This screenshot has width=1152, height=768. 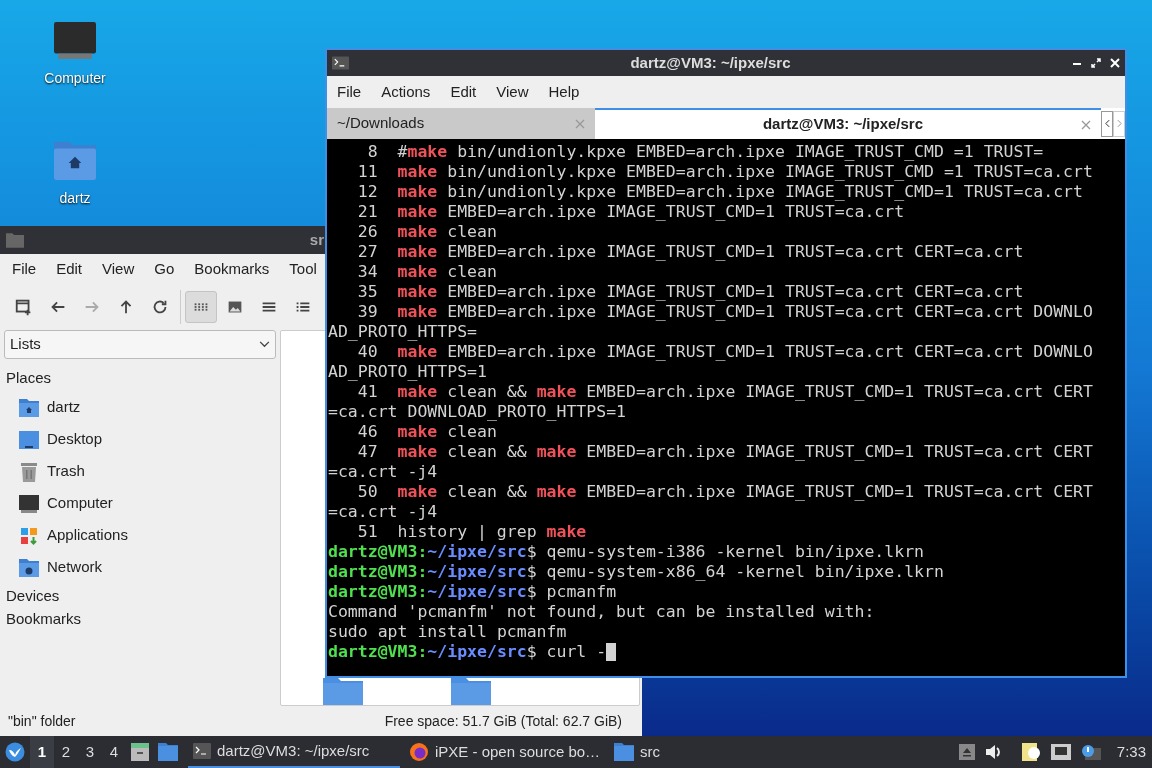 I want to click on terminal-line: 11 make bin/undionly.kpxe EMBED=arch.ipxe IMAGE_TRUST_CMD =1 TRUST=ca.crt, so click(x=724, y=172).